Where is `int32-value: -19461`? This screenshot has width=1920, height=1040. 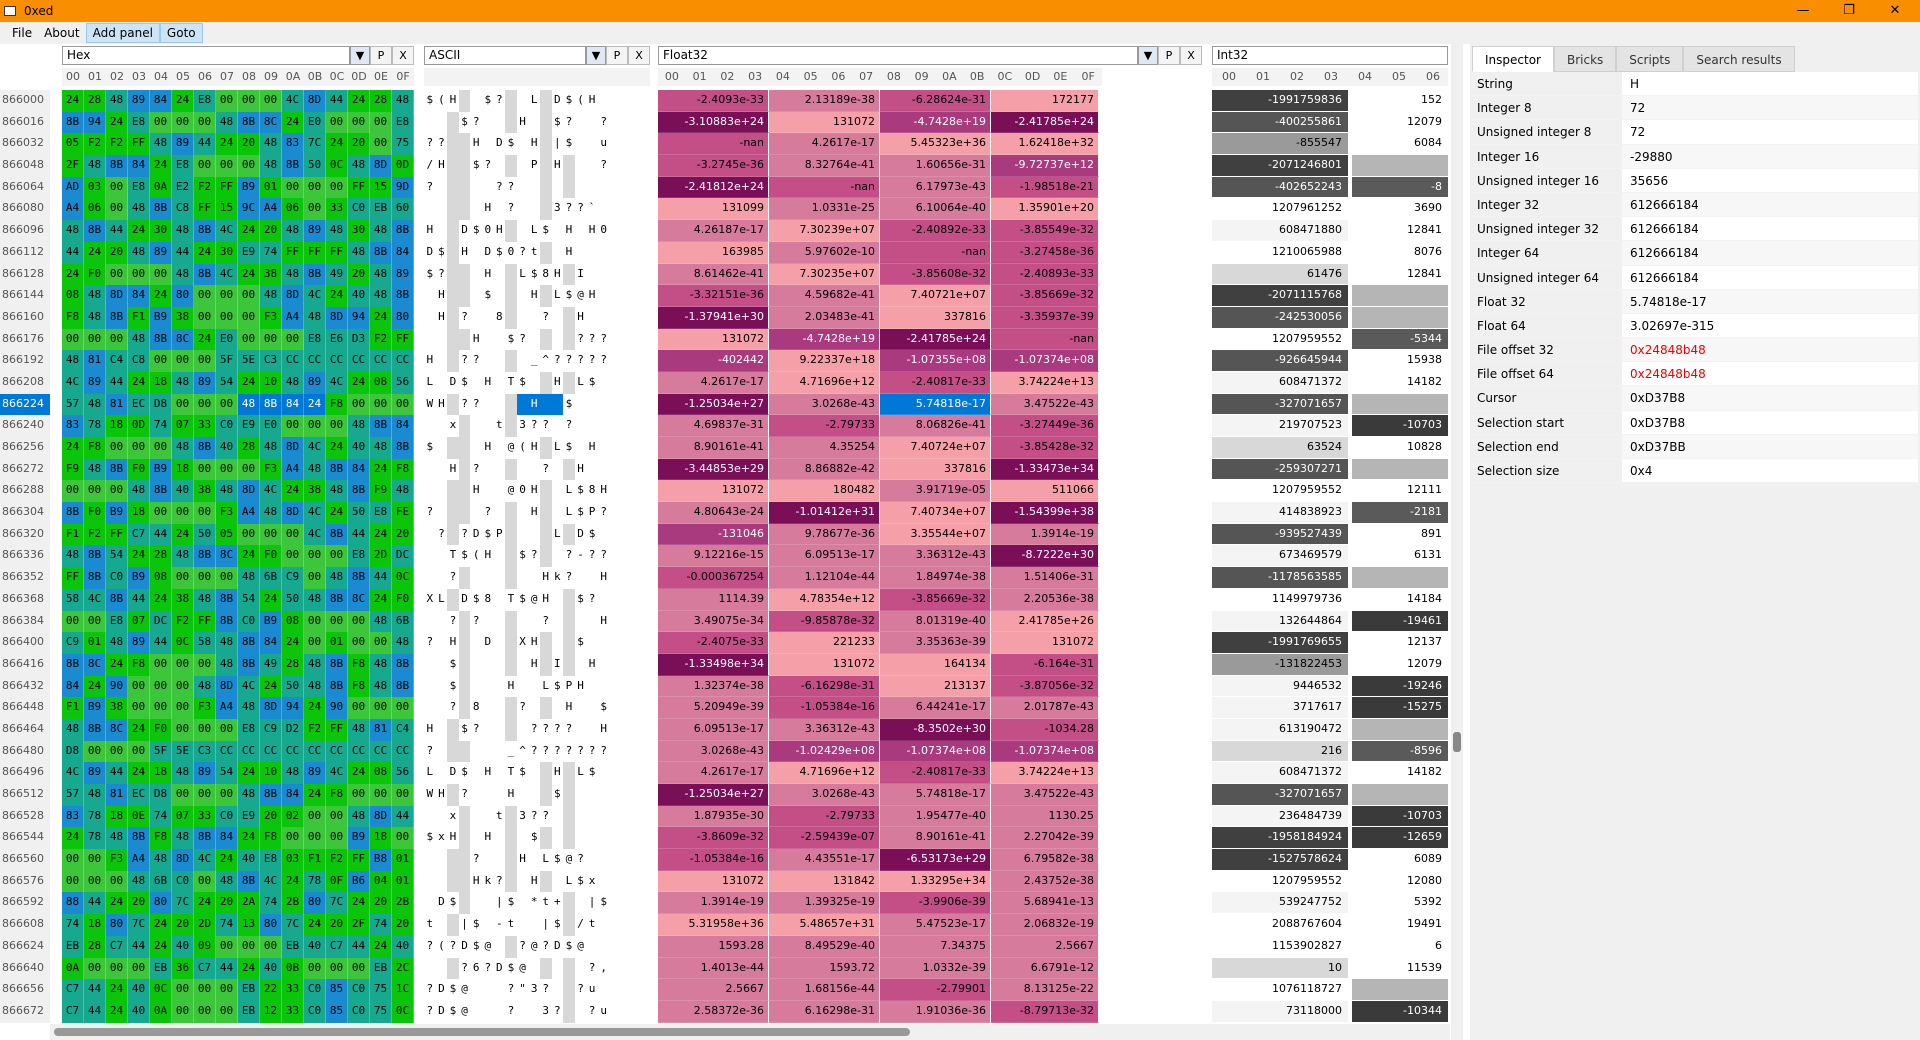
int32-value: -19461 is located at coordinates (1400, 621).